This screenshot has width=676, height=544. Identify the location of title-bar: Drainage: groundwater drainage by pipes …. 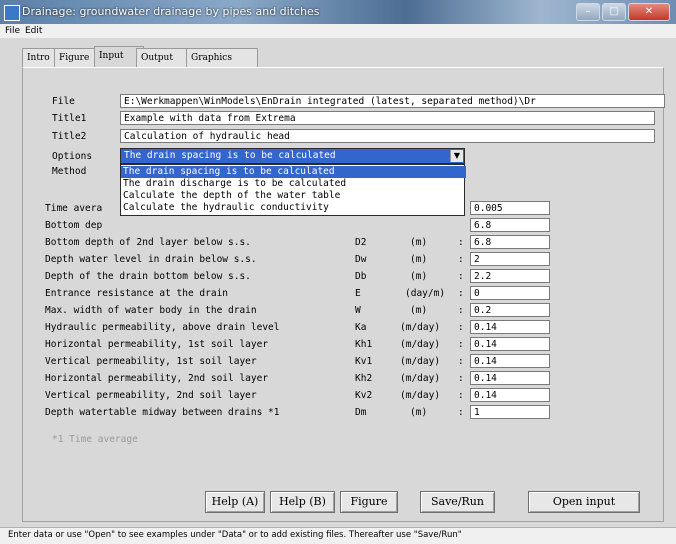
(338, 12).